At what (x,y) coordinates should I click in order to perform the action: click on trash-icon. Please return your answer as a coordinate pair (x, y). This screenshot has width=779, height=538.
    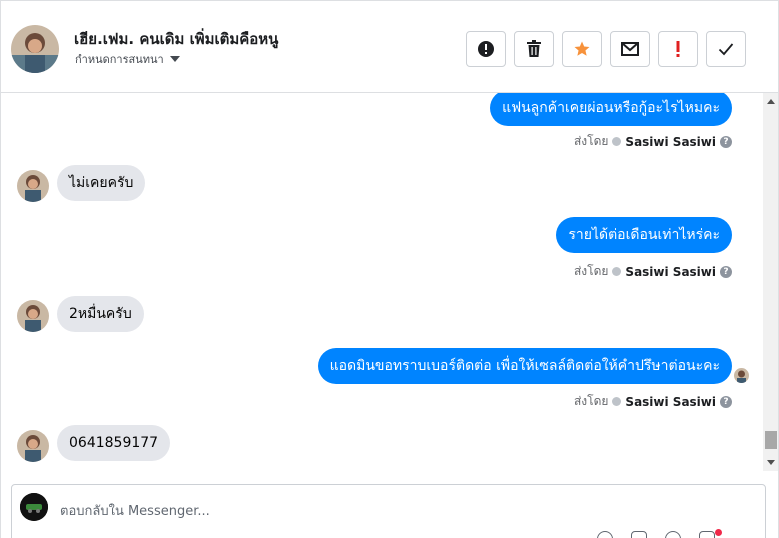
    Looking at the image, I should click on (534, 48).